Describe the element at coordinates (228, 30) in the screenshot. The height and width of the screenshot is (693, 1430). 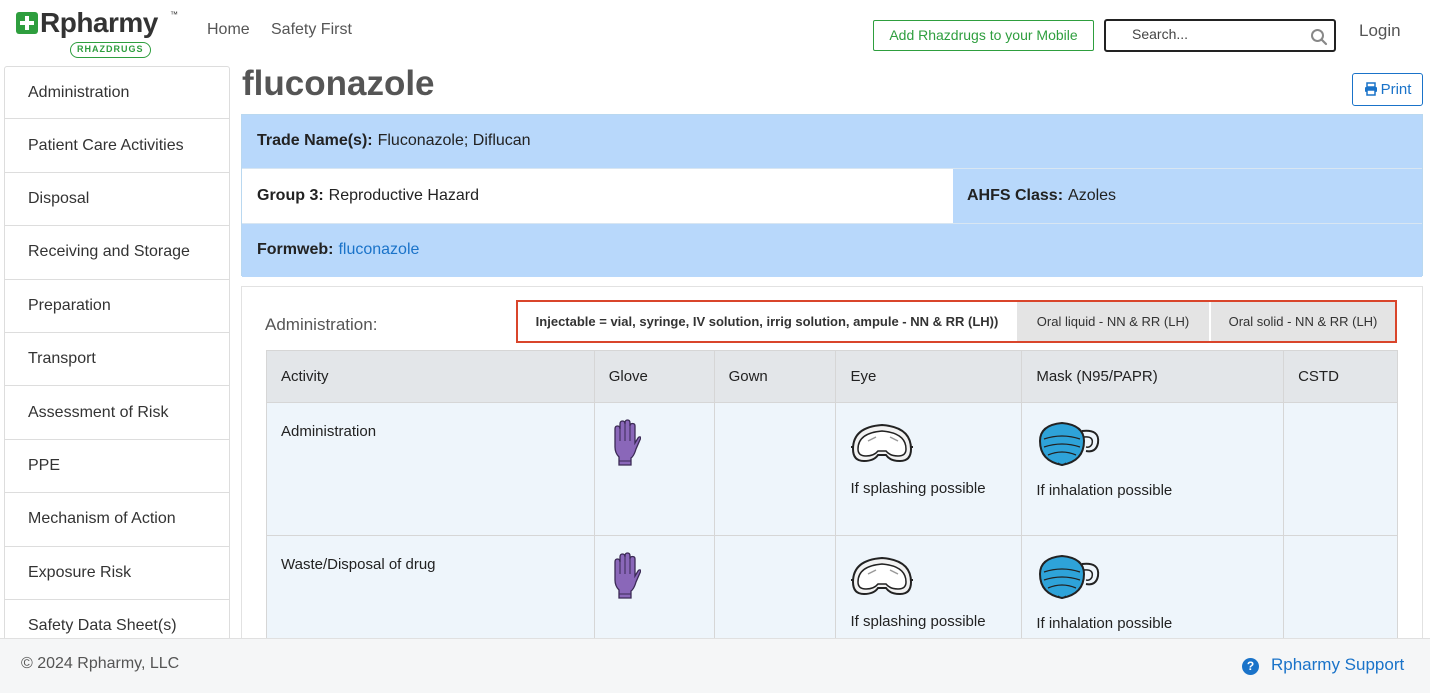
I see `nav-home-link: Home` at that location.